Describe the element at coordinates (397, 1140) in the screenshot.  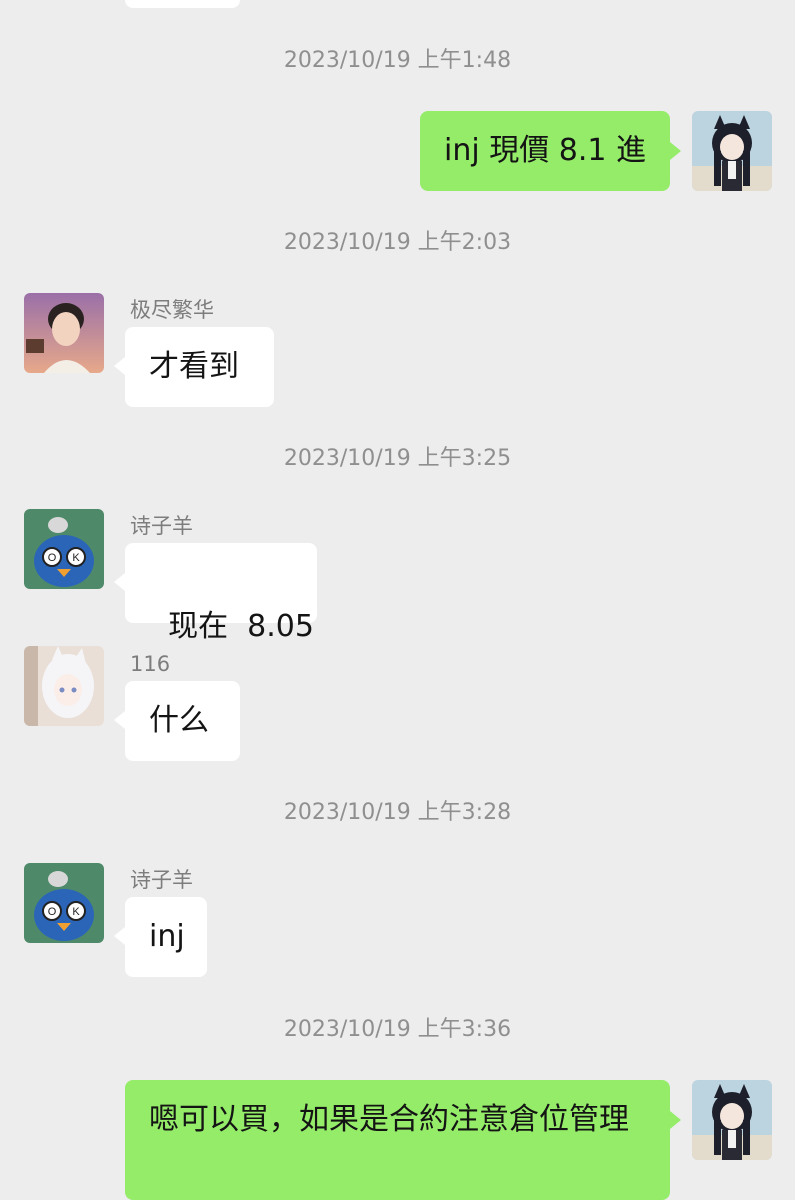
I see `outgoing-message-bubble: 嗯可以買，如果是合約注意倉位管理` at that location.